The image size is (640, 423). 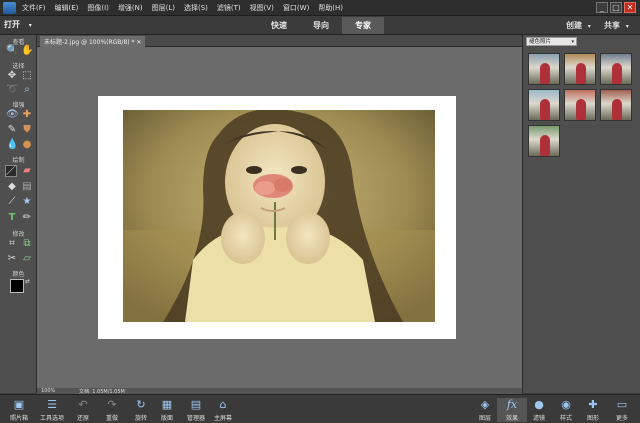 I want to click on layers-label: 图层, so click(x=484, y=418).